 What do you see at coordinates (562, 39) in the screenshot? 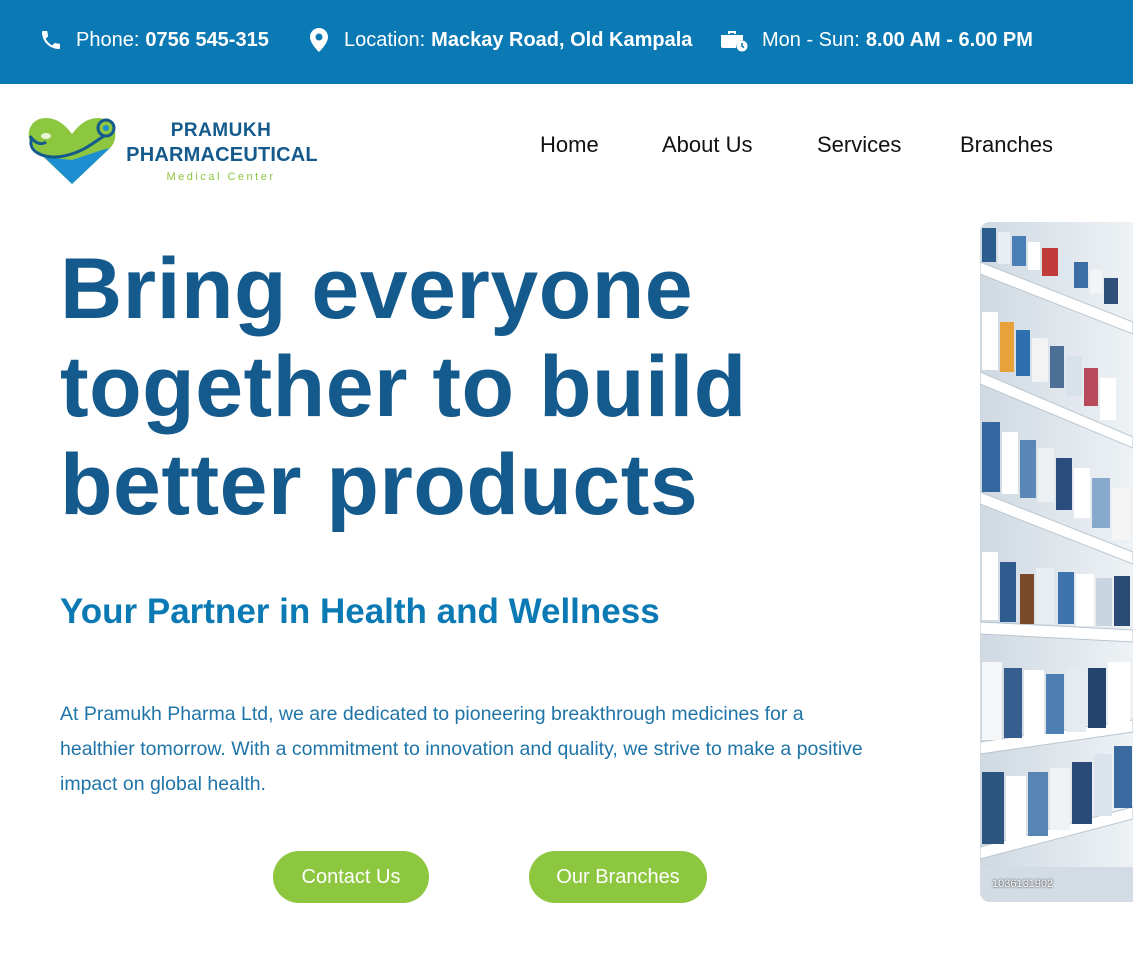
I see `location-value: Mackay Road, Old Kampala` at bounding box center [562, 39].